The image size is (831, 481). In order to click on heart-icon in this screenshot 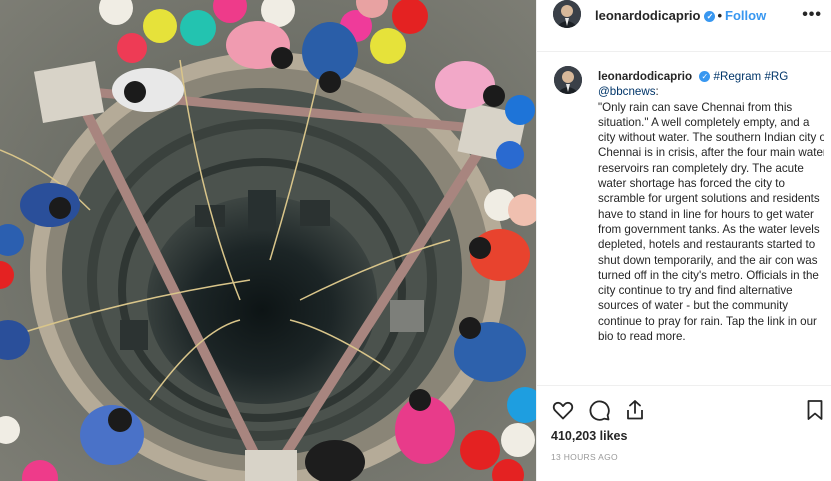, I will do `click(563, 410)`.